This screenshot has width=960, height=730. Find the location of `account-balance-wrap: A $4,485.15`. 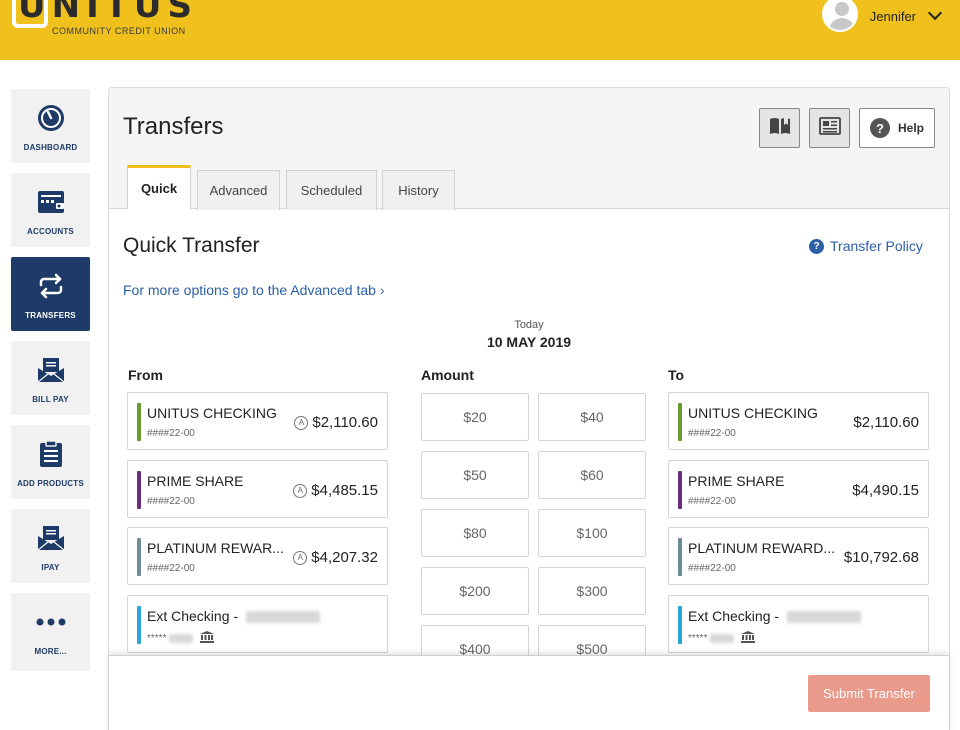

account-balance-wrap: A $4,485.15 is located at coordinates (335, 490).